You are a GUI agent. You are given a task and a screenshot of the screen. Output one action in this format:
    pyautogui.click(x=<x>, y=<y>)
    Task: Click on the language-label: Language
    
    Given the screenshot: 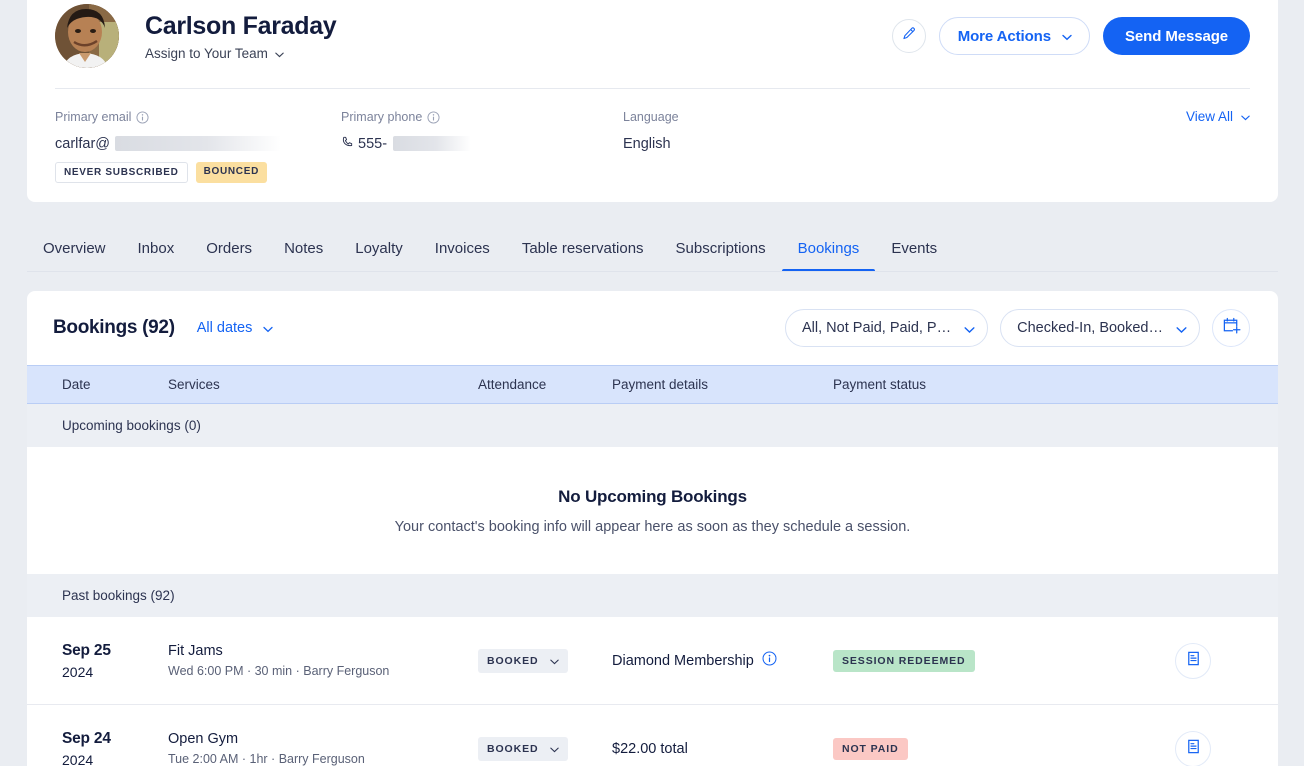 What is the action you would take?
    pyautogui.click(x=651, y=117)
    